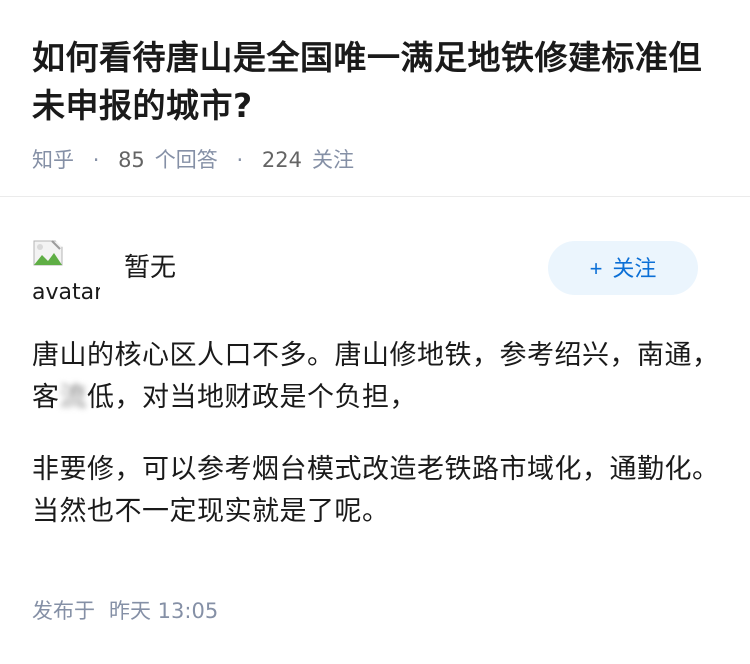 The width and height of the screenshot is (750, 664). Describe the element at coordinates (308, 160) in the screenshot. I see `follower-count-link: 224 关注` at that location.